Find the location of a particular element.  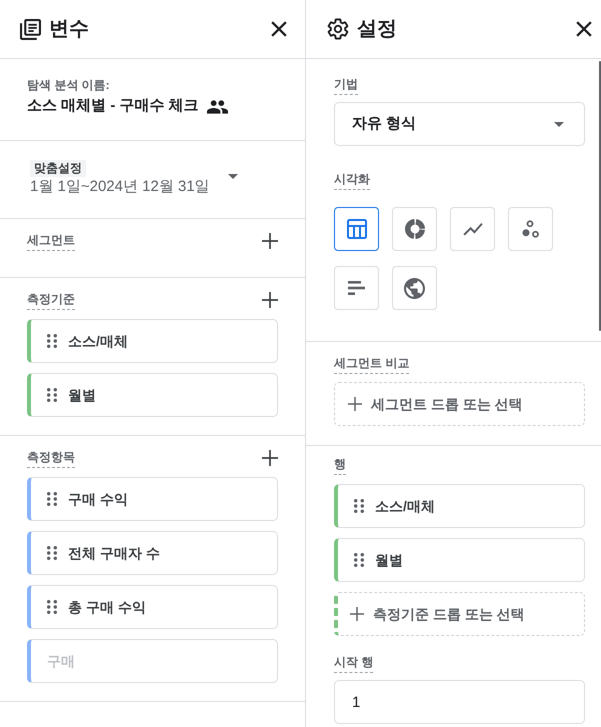

technique-dropdown: 자유 형식 is located at coordinates (459, 124).